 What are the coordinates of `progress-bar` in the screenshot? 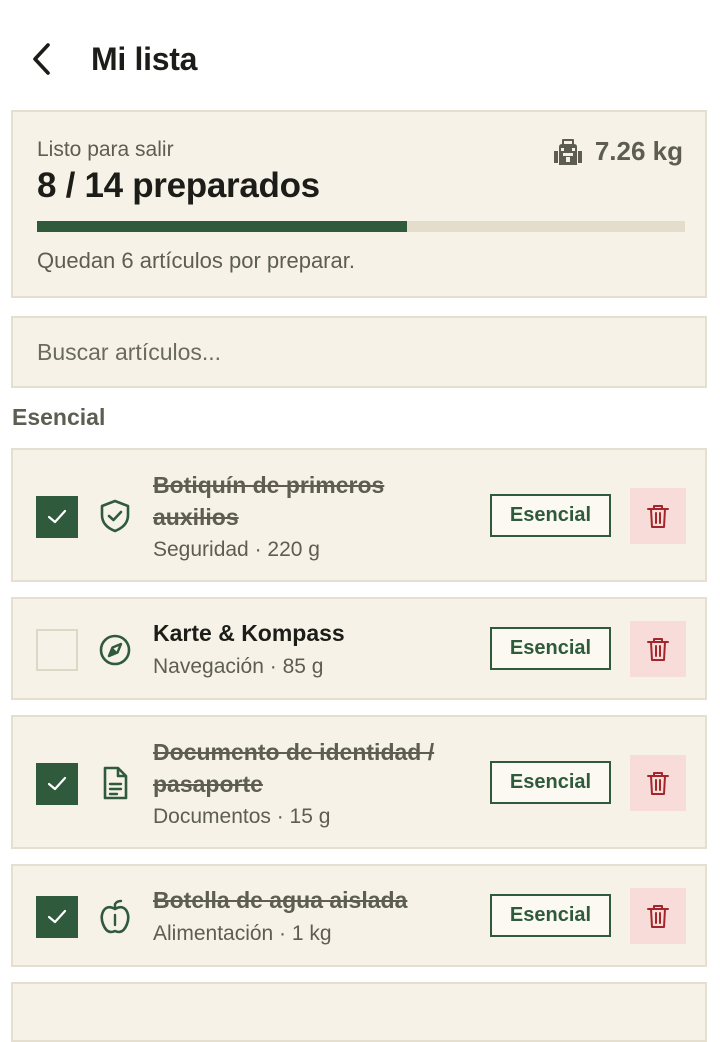 It's located at (361, 226).